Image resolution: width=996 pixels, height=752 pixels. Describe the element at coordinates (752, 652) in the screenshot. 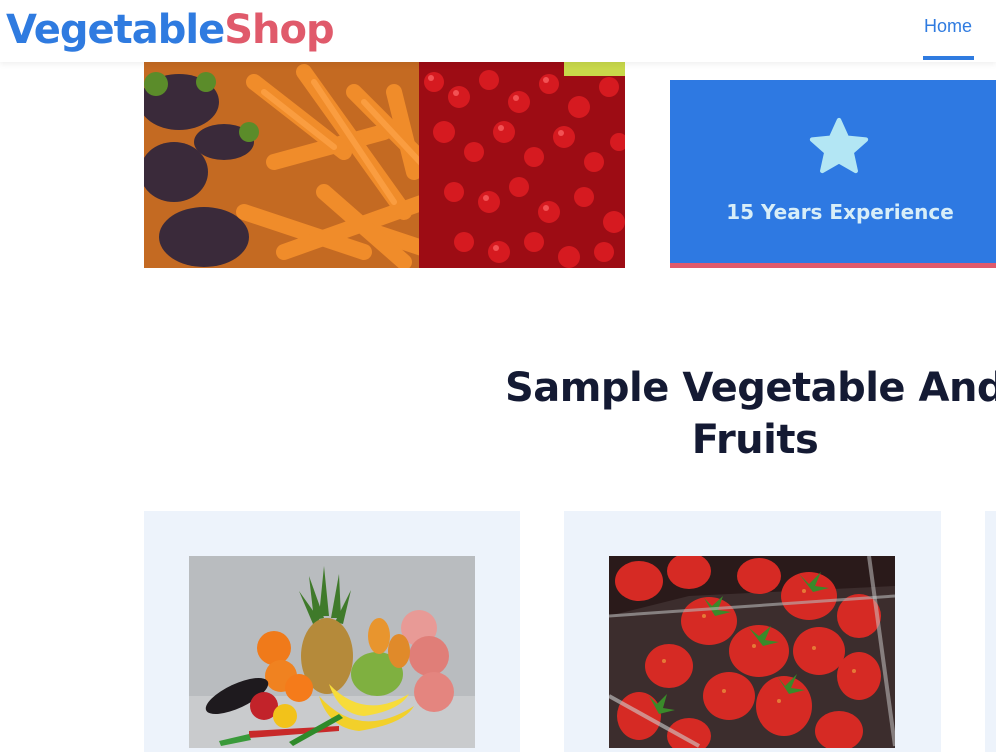

I see `product-image-strawberries` at that location.